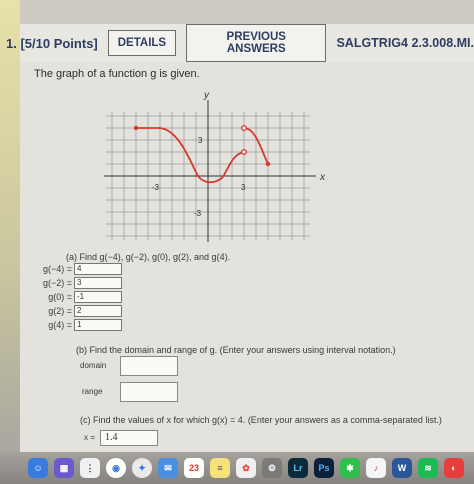 This screenshot has width=474, height=484. What do you see at coordinates (60, 311) in the screenshot?
I see `answer-label: g(2) =` at bounding box center [60, 311].